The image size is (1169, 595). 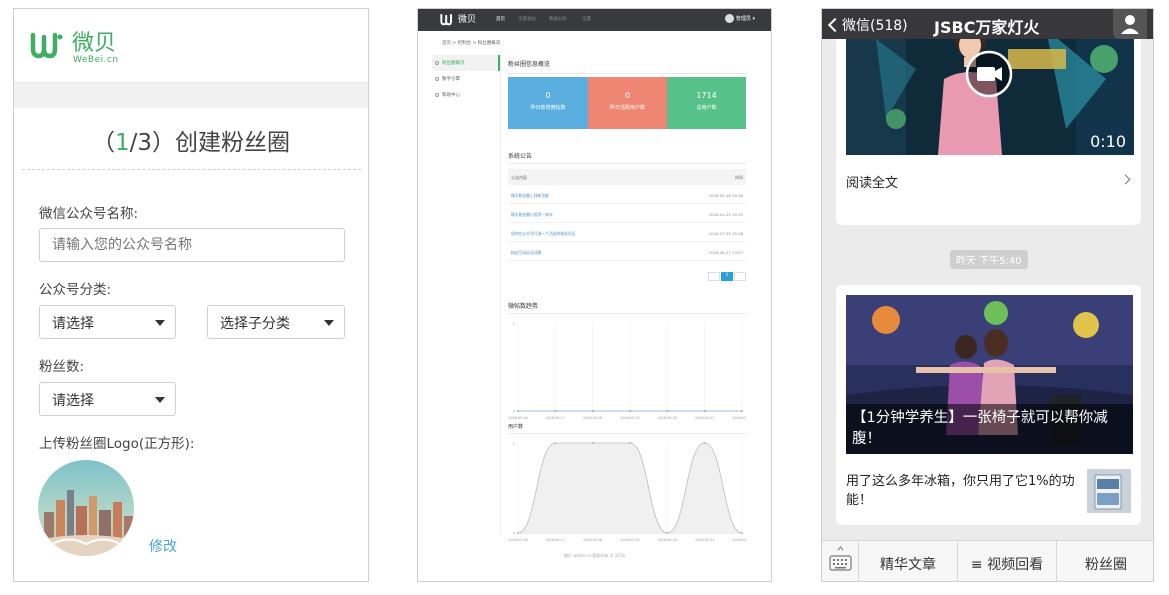 What do you see at coordinates (517, 418) in the screenshot?
I see `x-tick-label: 2016-05-16` at bounding box center [517, 418].